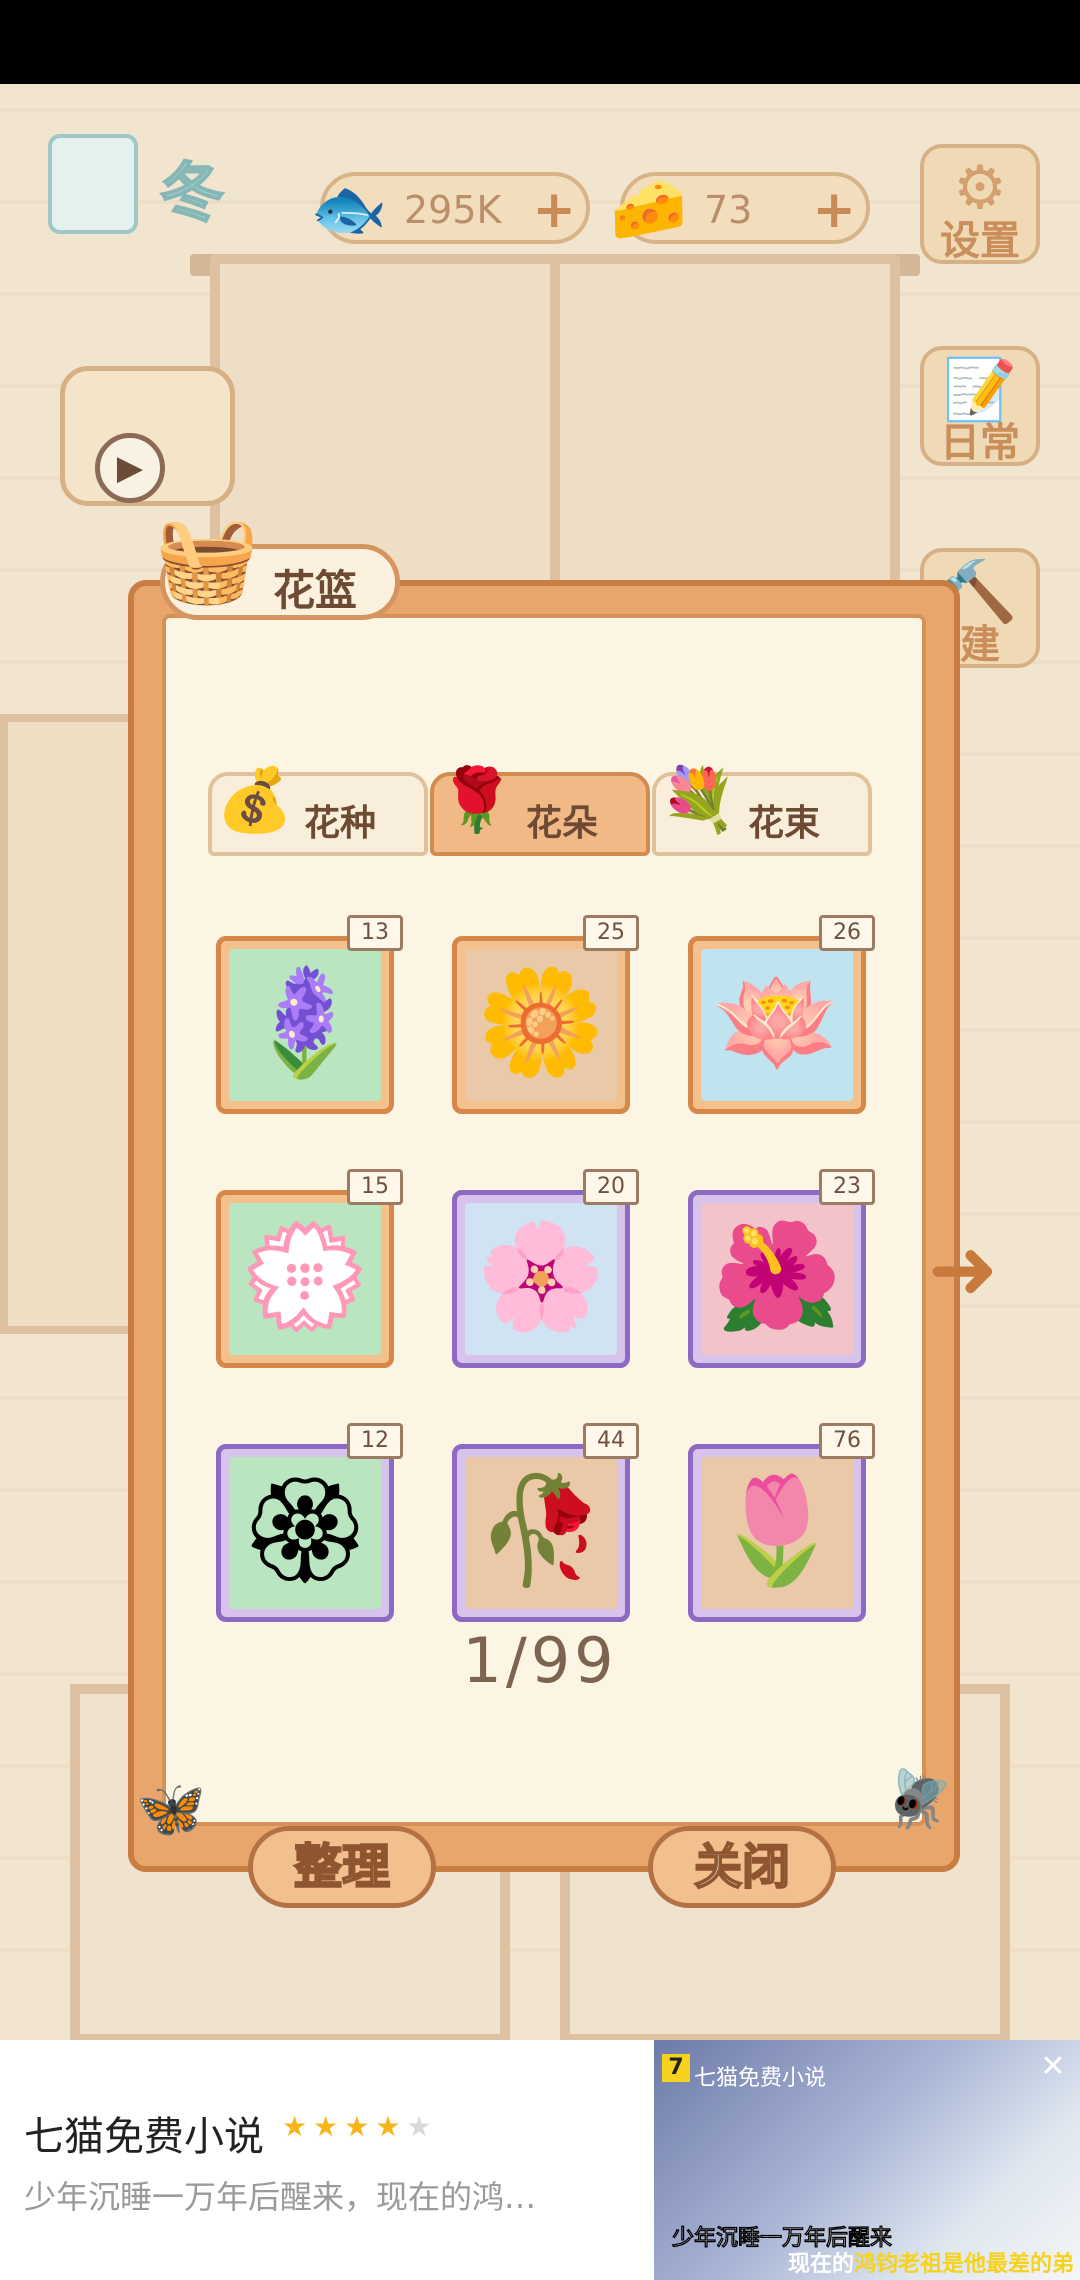  I want to click on page-indicator: 1/99, so click(540, 1660).